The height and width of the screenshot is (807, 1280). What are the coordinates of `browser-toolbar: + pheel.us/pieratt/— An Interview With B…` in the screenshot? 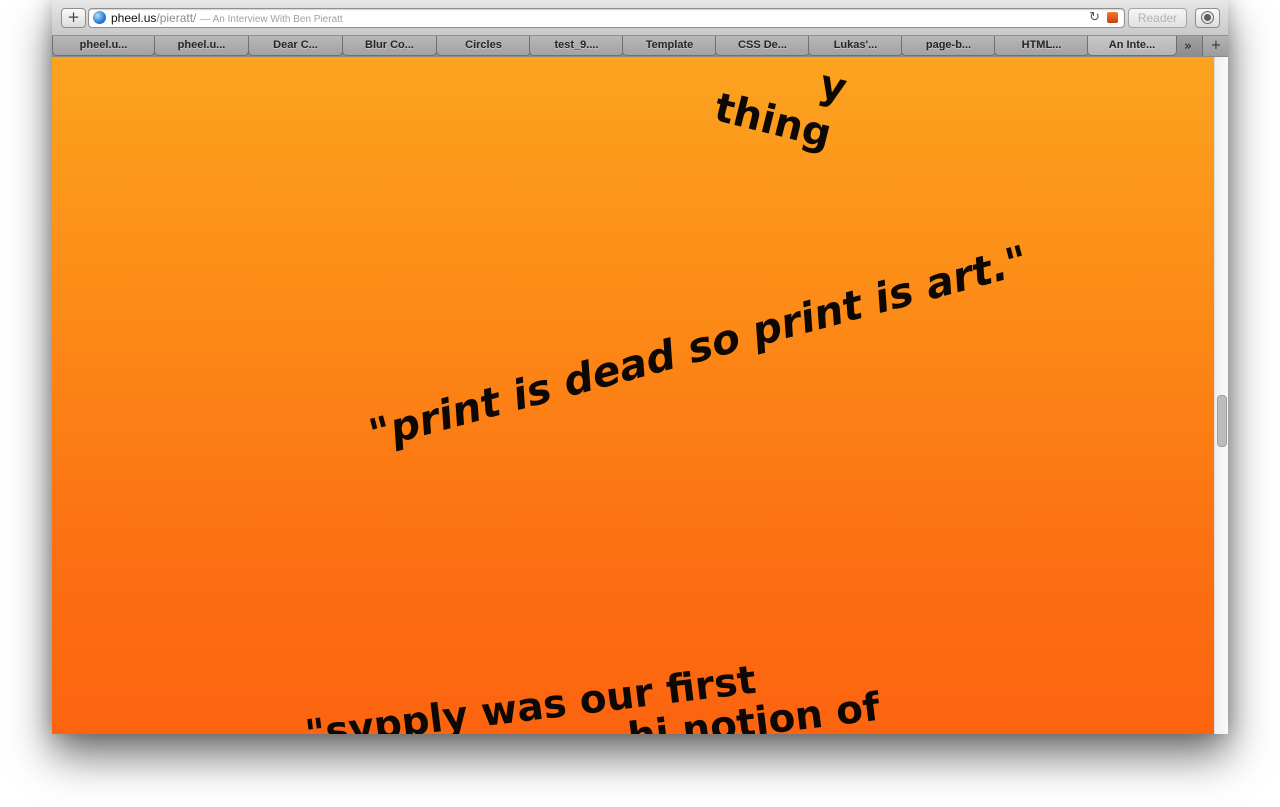 It's located at (640, 18).